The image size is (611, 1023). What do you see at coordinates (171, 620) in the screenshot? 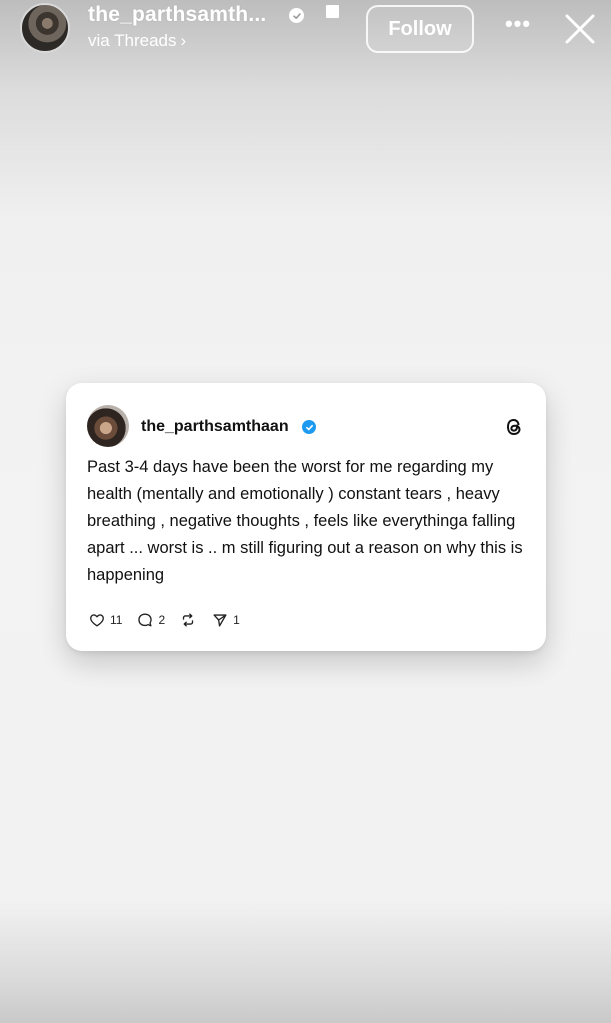
I see `post-actions: 11 2 1` at bounding box center [171, 620].